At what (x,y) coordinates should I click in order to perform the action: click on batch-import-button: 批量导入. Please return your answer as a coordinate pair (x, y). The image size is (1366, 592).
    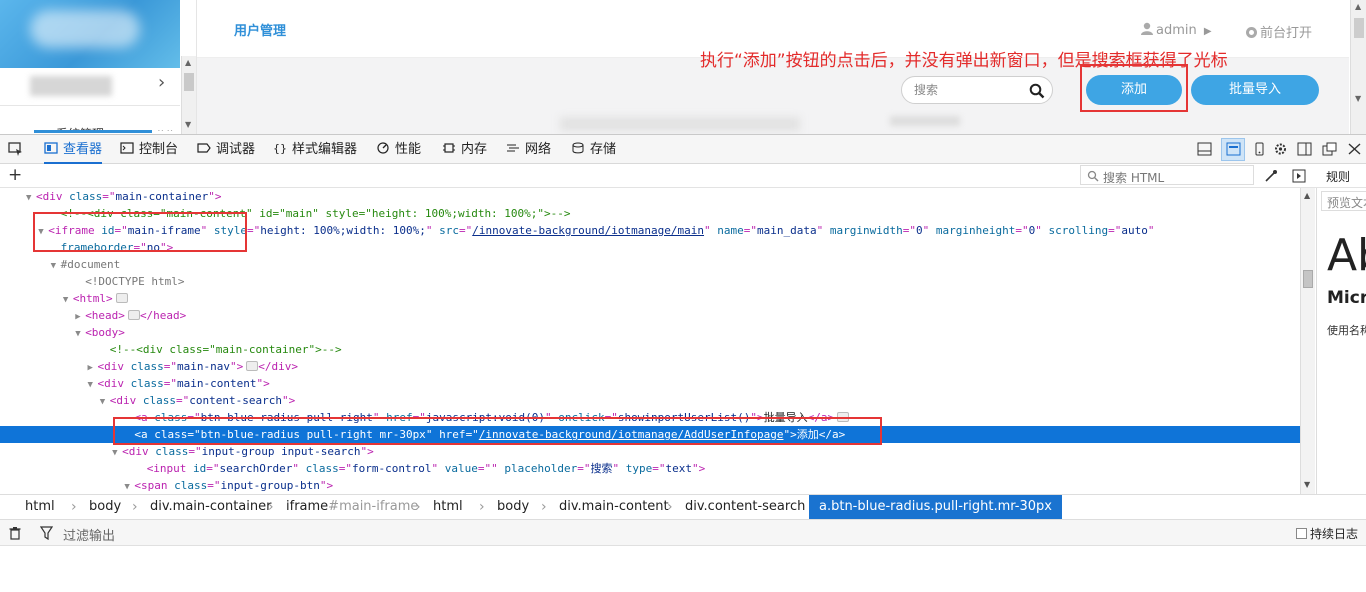
    Looking at the image, I should click on (1255, 90).